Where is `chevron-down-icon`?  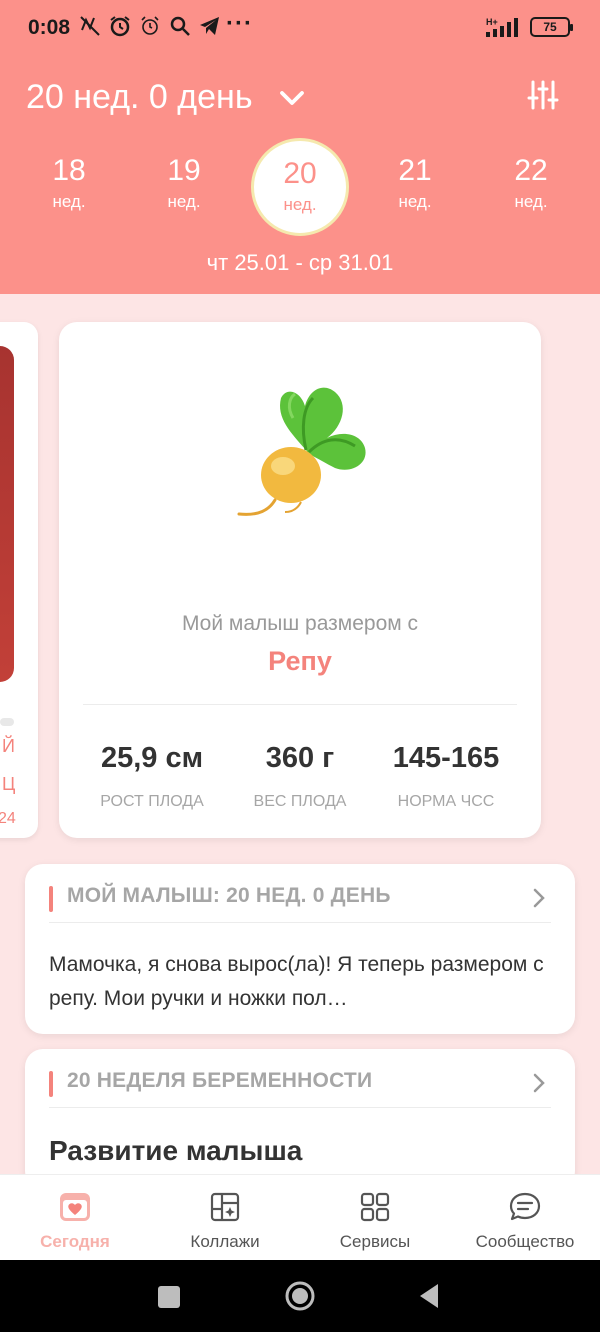
chevron-down-icon is located at coordinates (291, 97).